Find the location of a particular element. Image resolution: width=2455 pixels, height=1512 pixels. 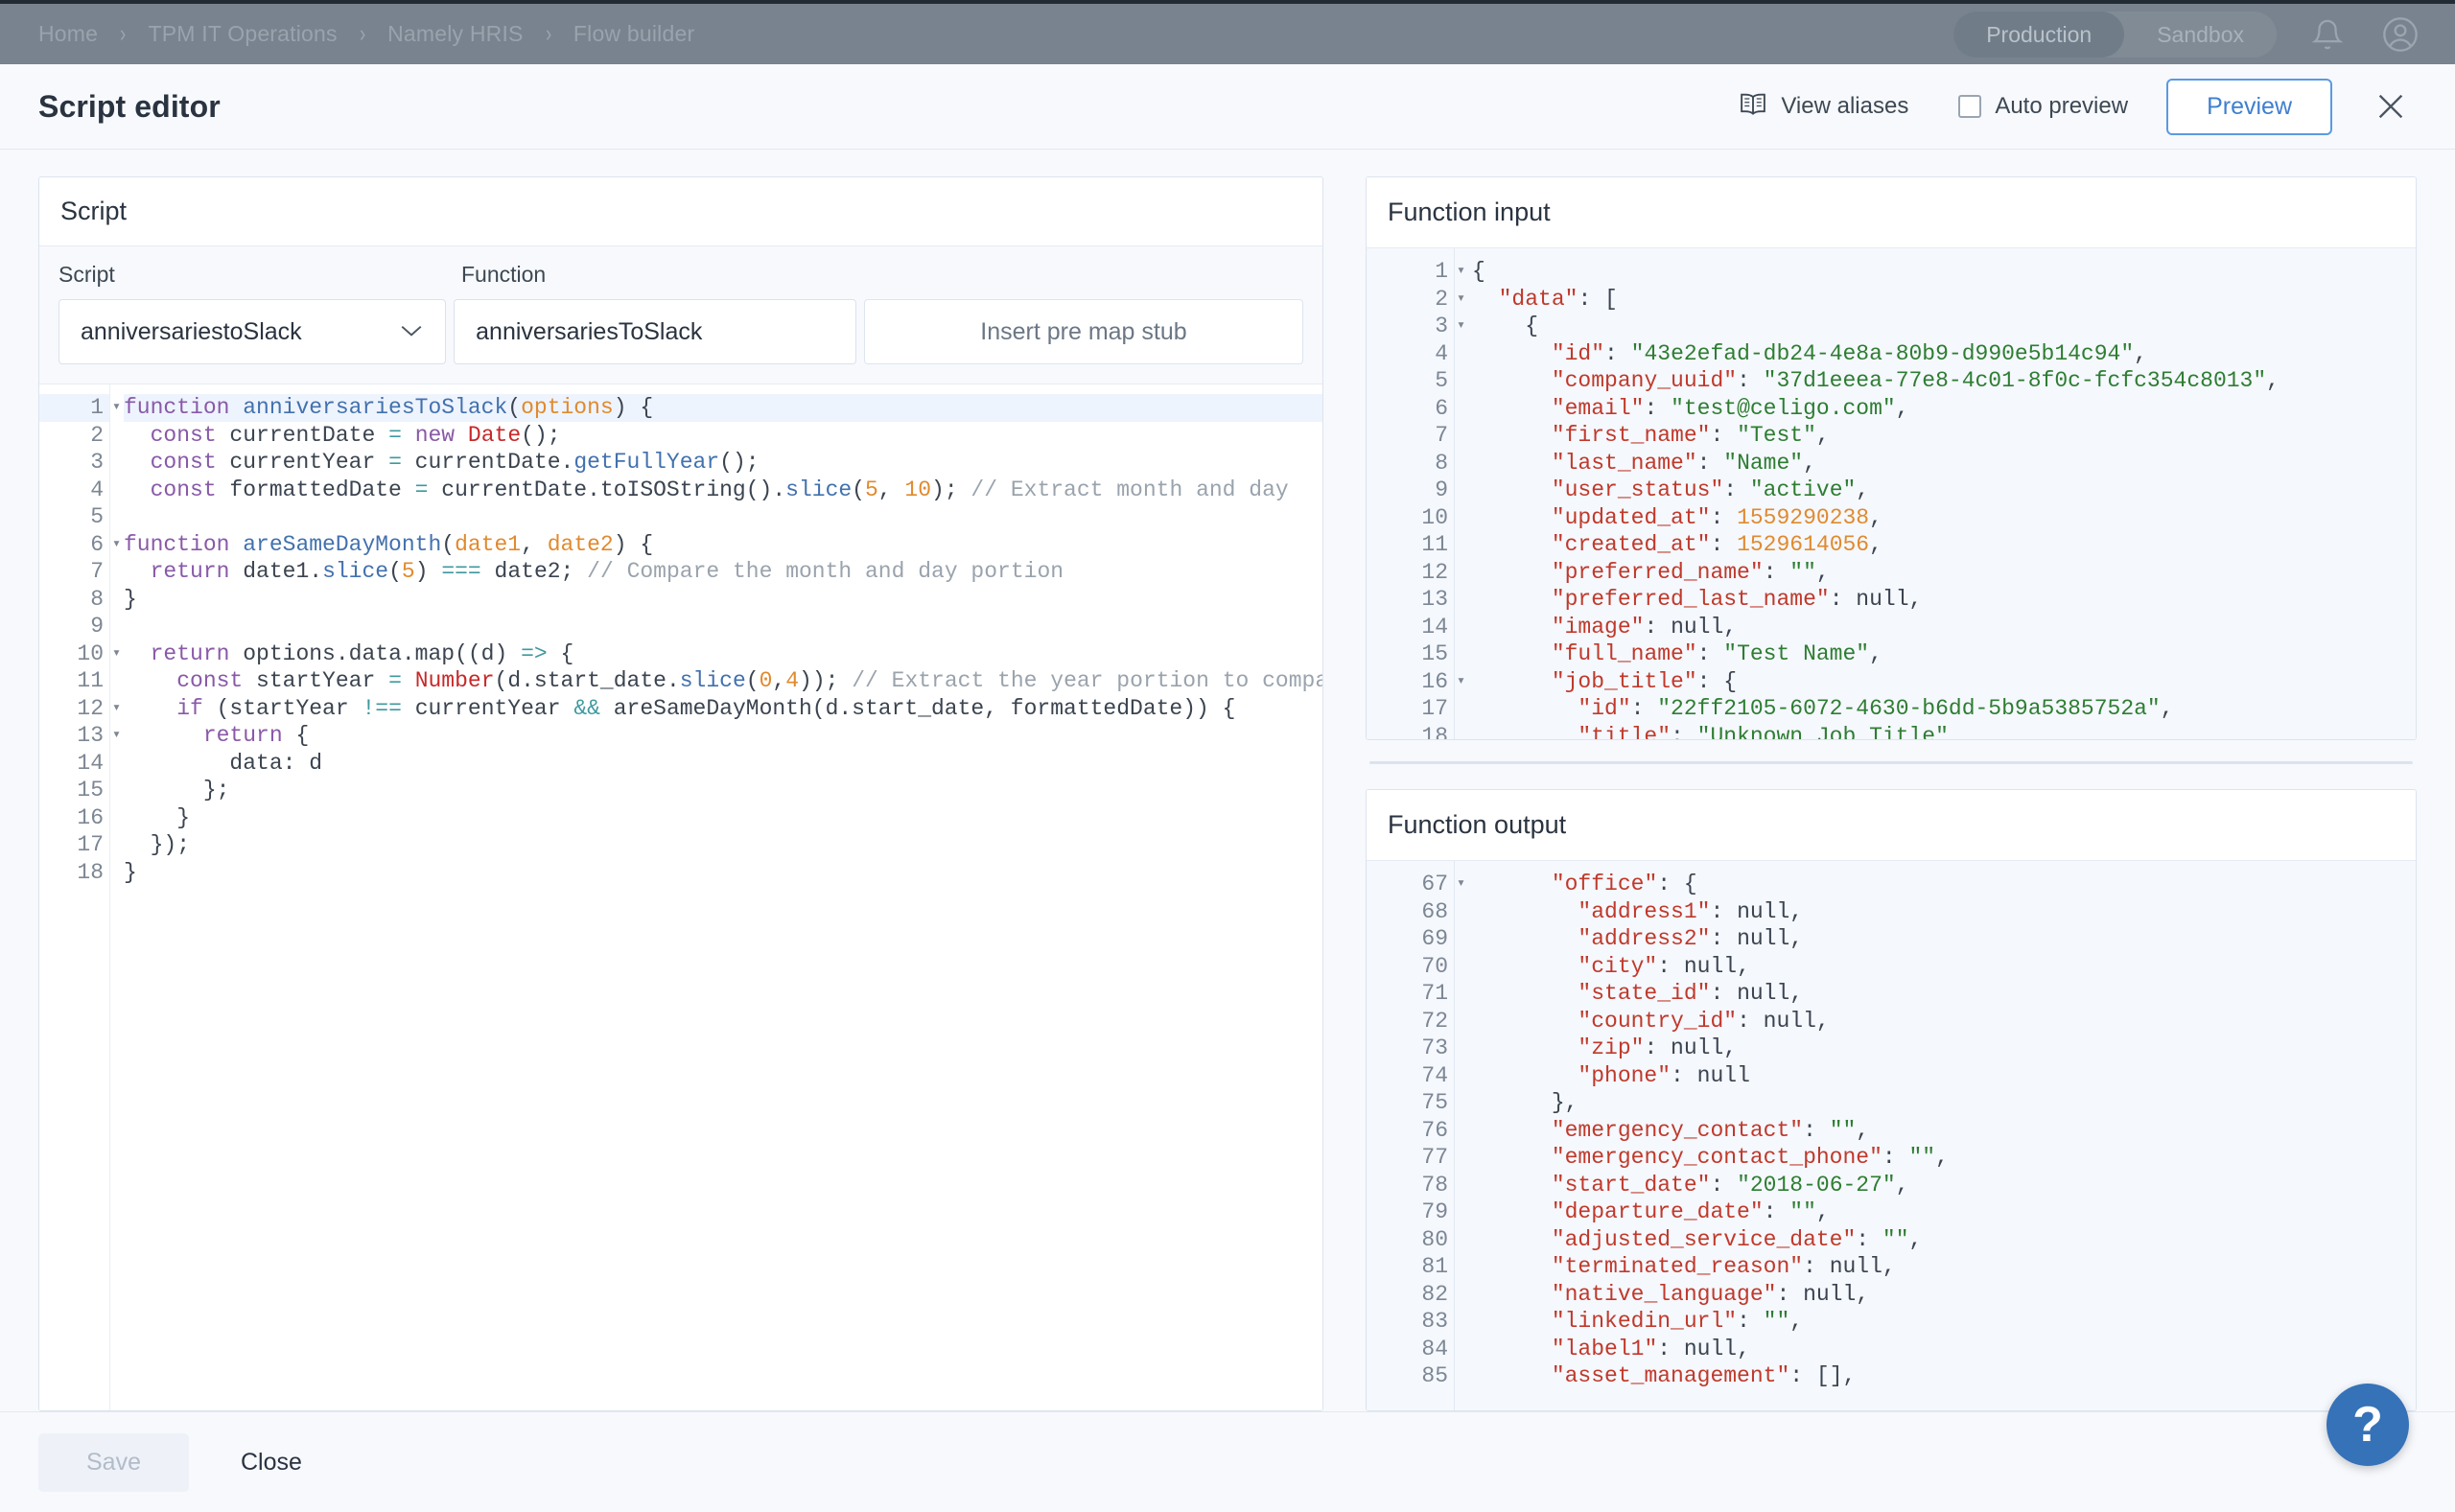

auto-preview-checkbox: Auto preview is located at coordinates (2043, 106).